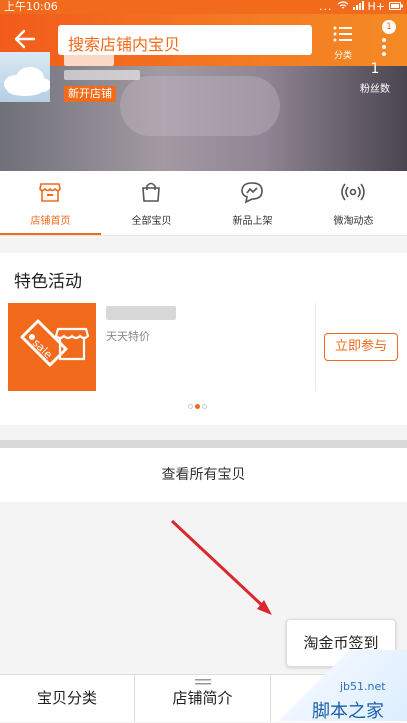 Image resolution: width=407 pixels, height=723 pixels. I want to click on bottom-item-shop-intro: 店铺简介, so click(202, 698).